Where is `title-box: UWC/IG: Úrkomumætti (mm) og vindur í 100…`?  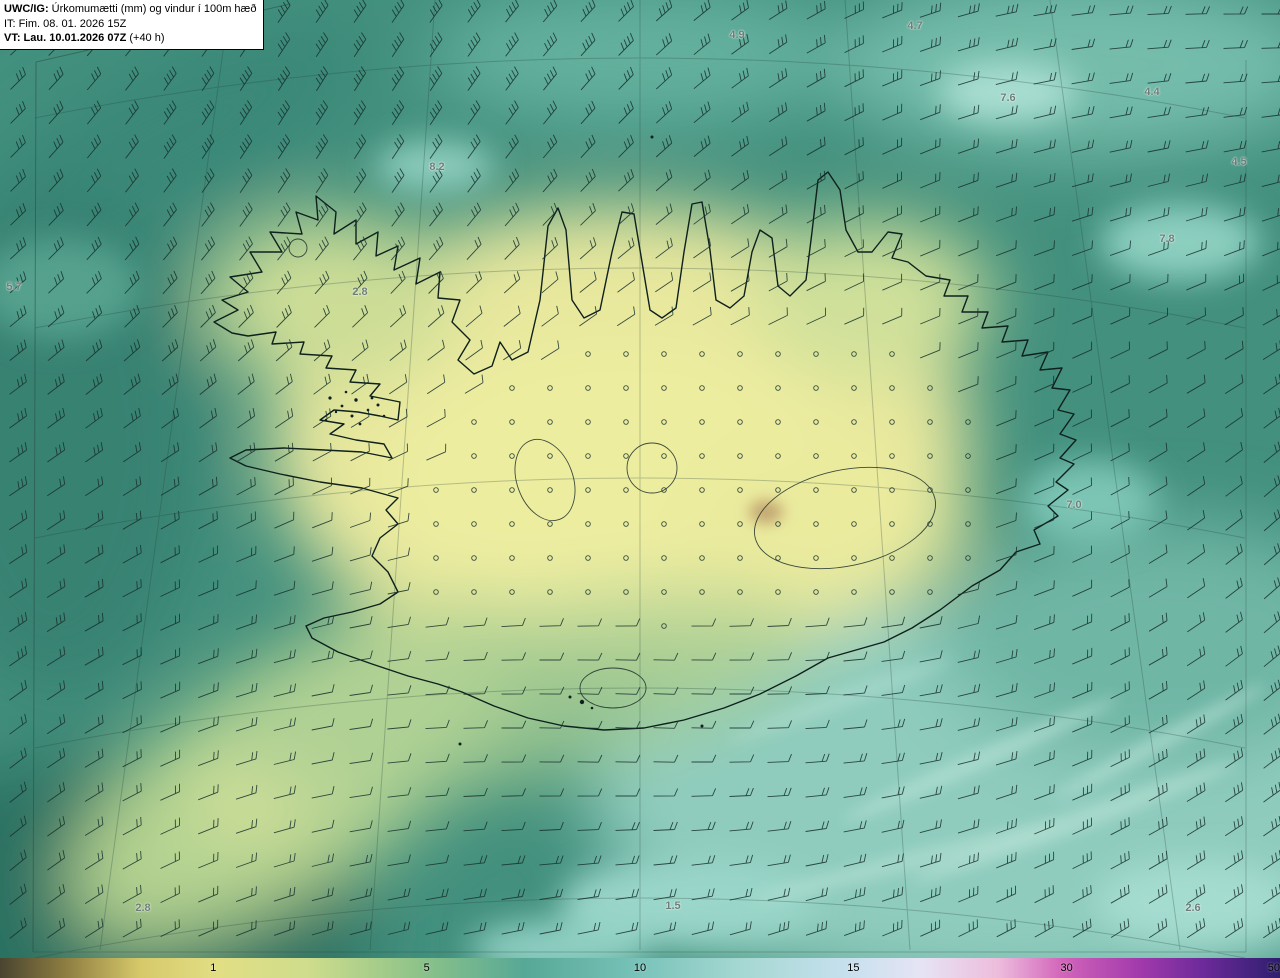
title-box: UWC/IG: Úrkomumætti (mm) og vindur í 100… is located at coordinates (132, 25).